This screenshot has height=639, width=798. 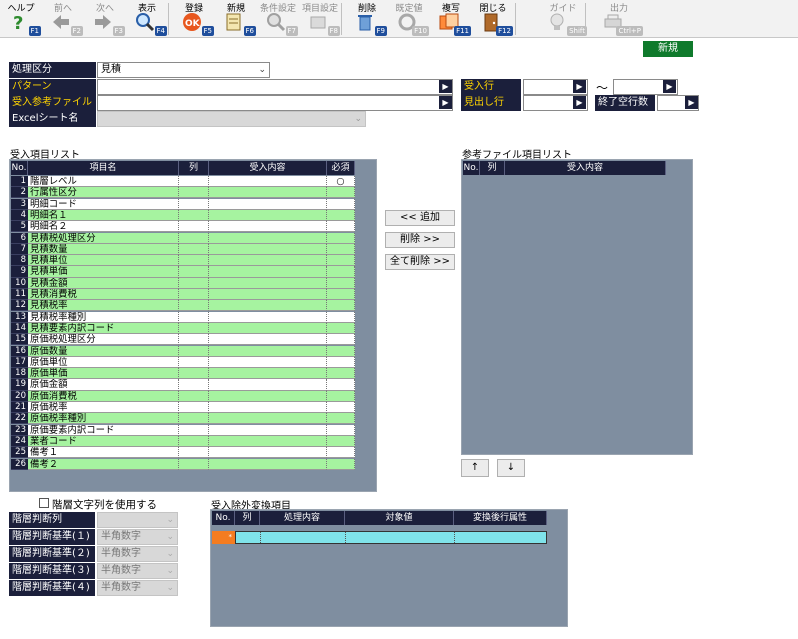 I want to click on ref-file-input, so click(x=275, y=103).